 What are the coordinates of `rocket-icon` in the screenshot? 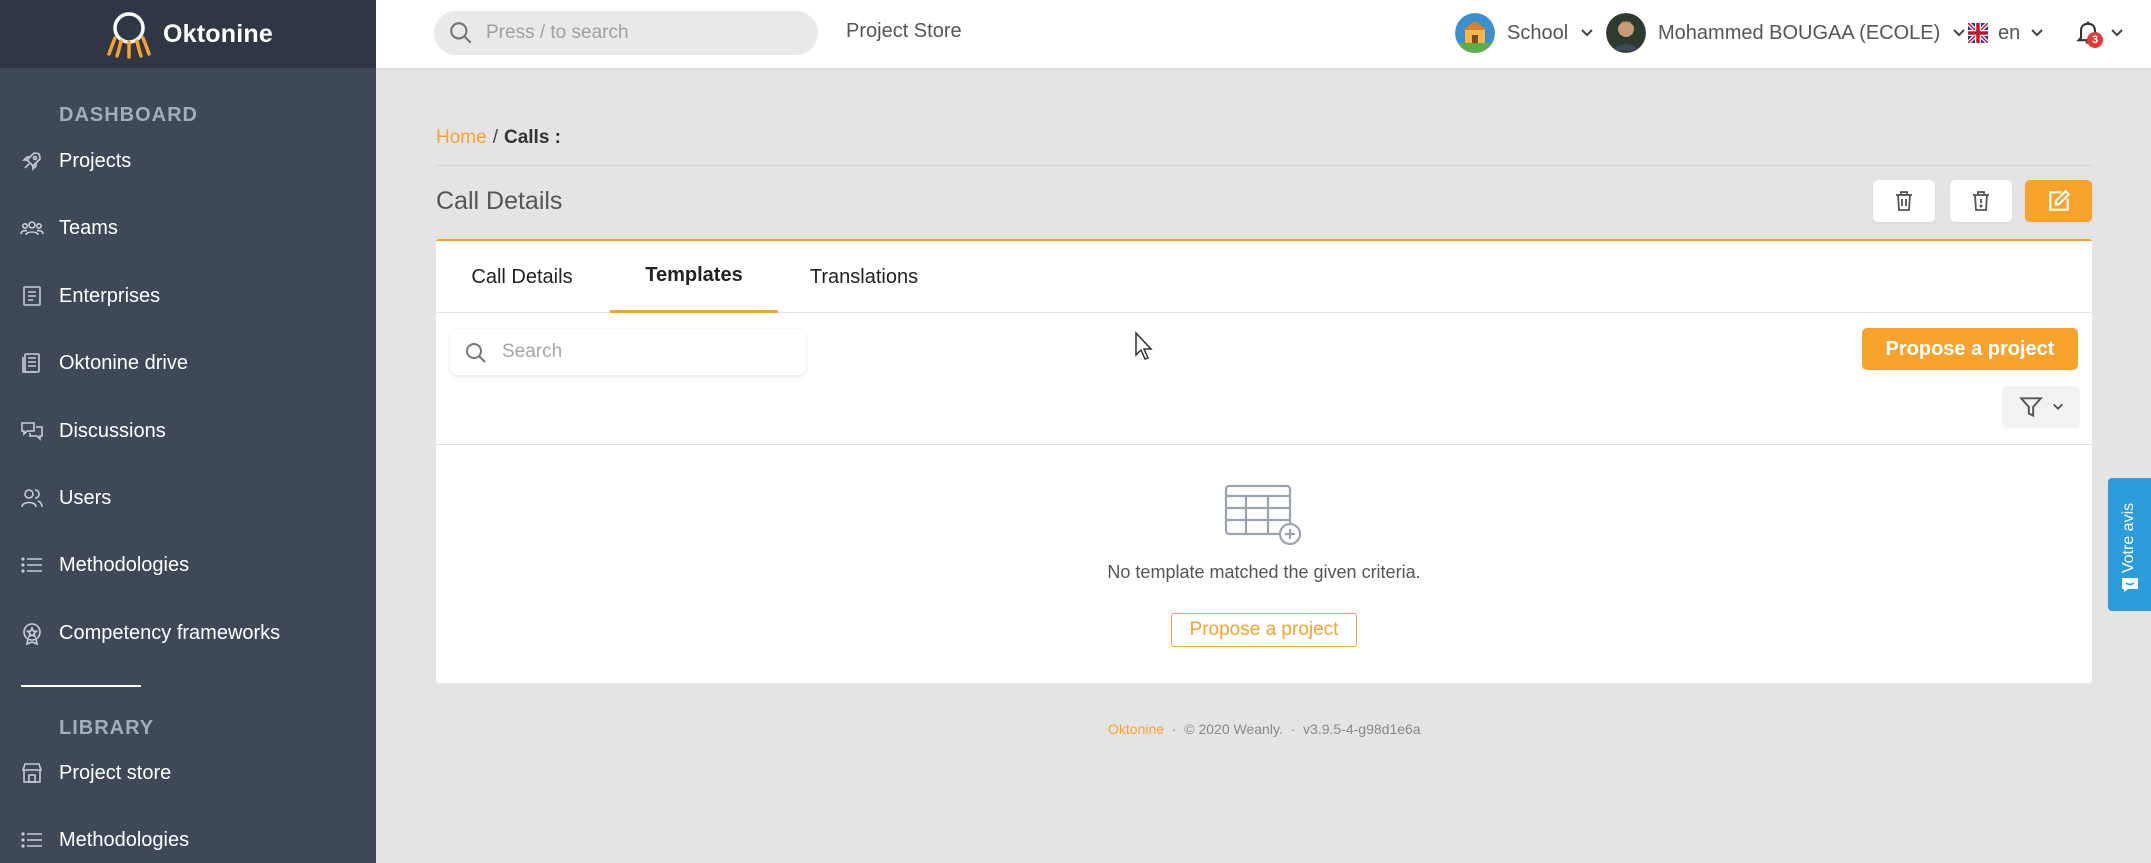 It's located at (31, 161).